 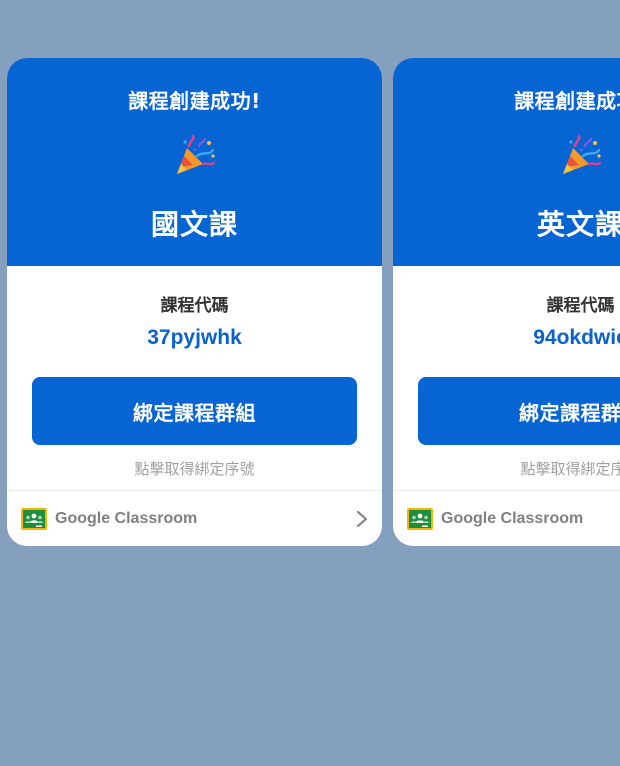 I want to click on card-header: 課程創建成功! 英文課, so click(x=506, y=162).